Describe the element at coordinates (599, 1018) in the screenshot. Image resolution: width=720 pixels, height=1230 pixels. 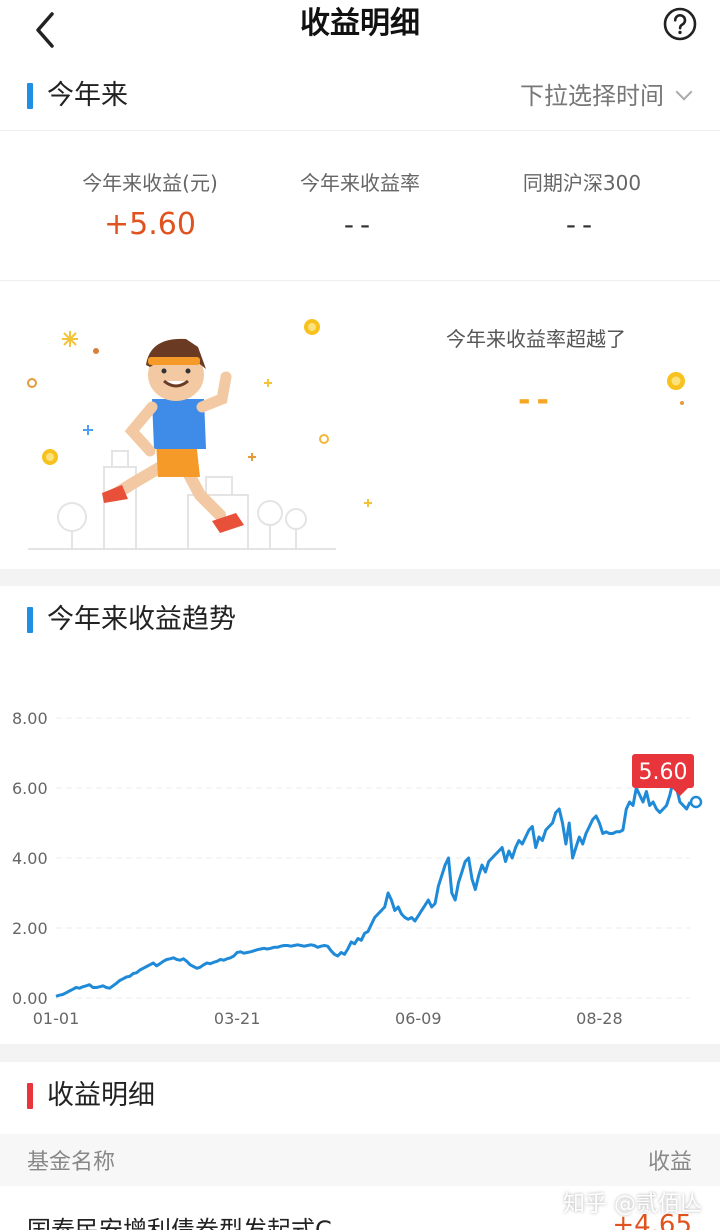
I see `x-tick-label: 08-28` at that location.